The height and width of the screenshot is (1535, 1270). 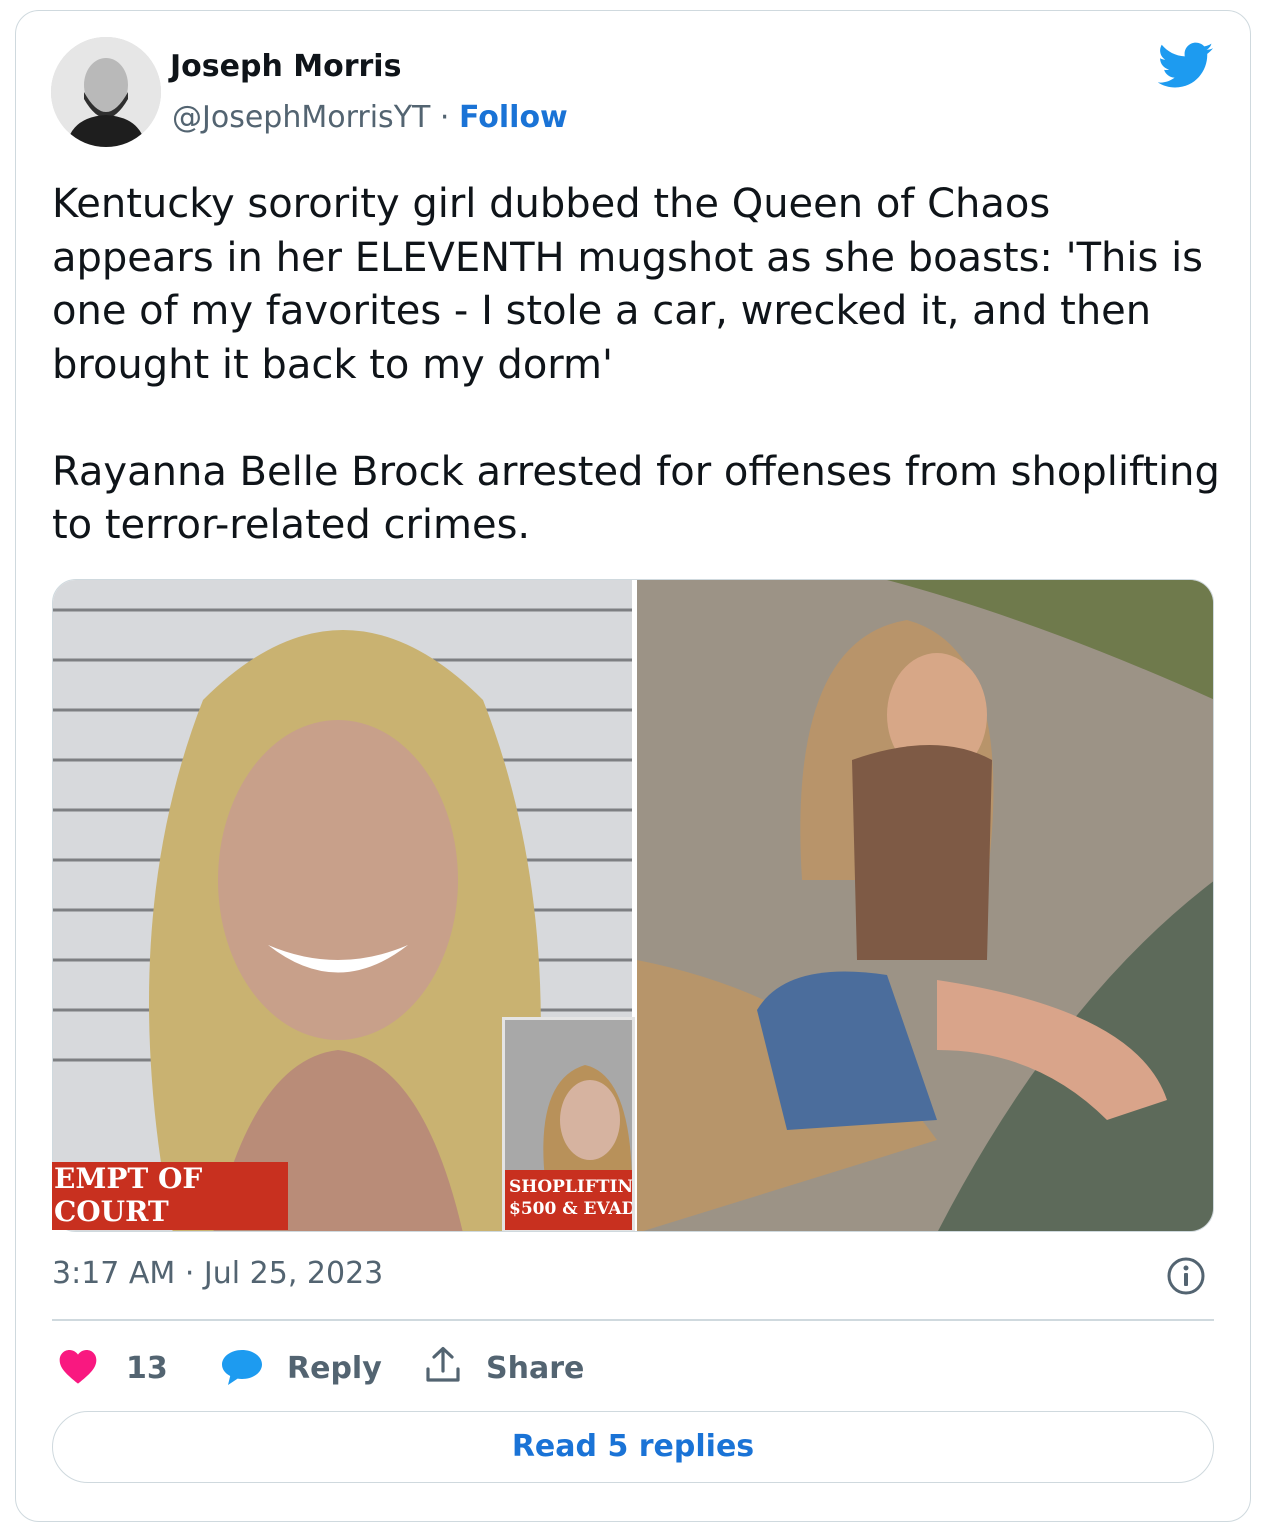 What do you see at coordinates (443, 1365) in the screenshot?
I see `share-upload-icon` at bounding box center [443, 1365].